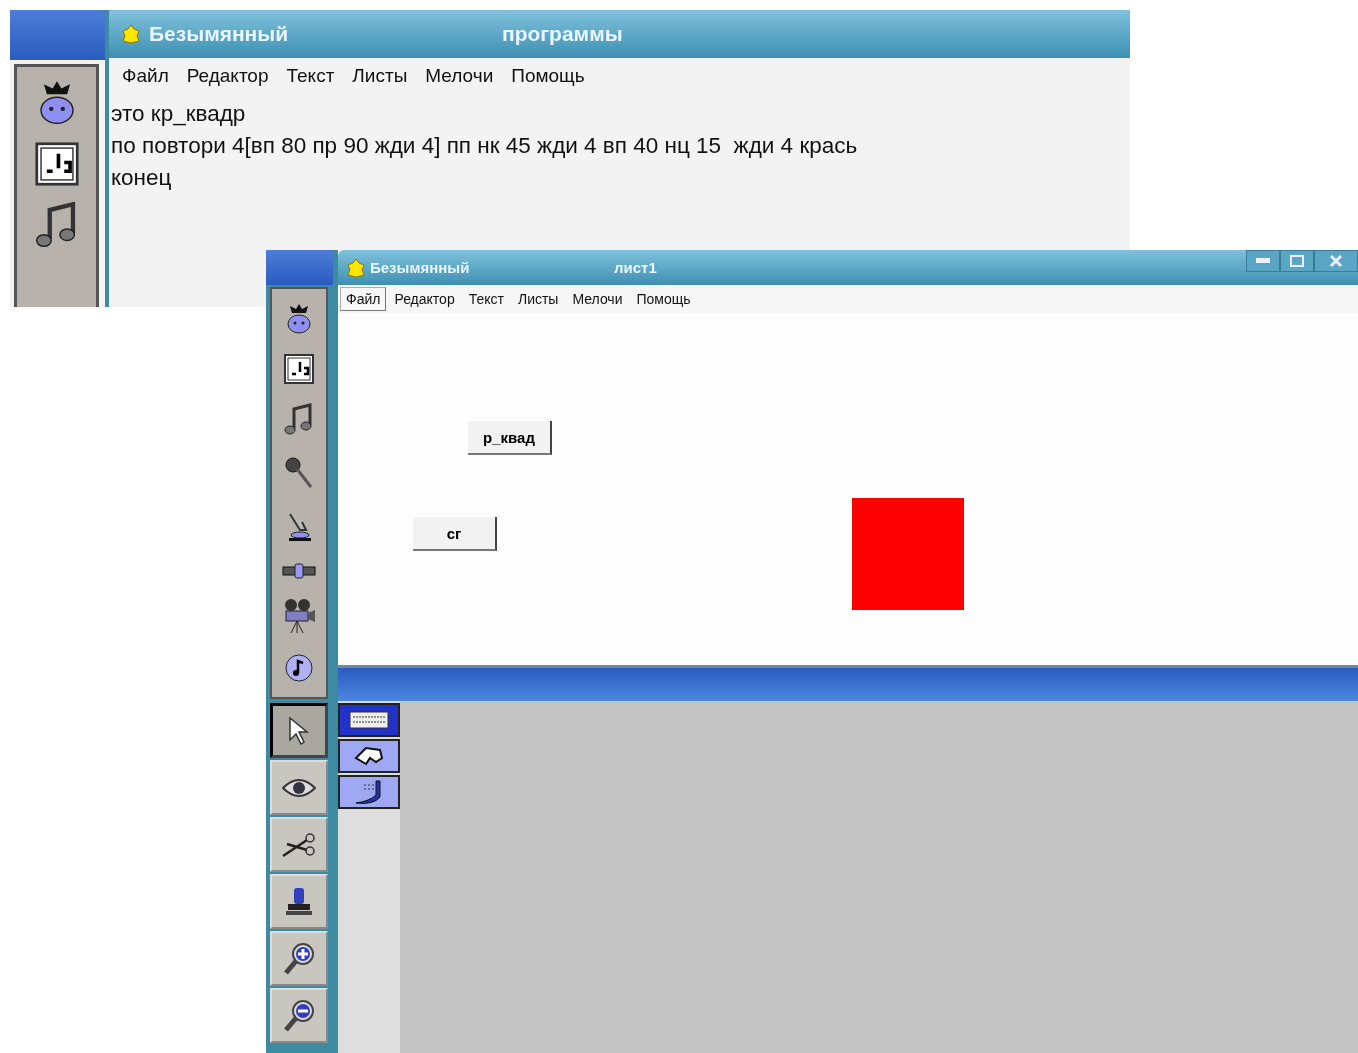 Image resolution: width=1358 pixels, height=1053 pixels. I want to click on slider-tool-icon, so click(299, 570).